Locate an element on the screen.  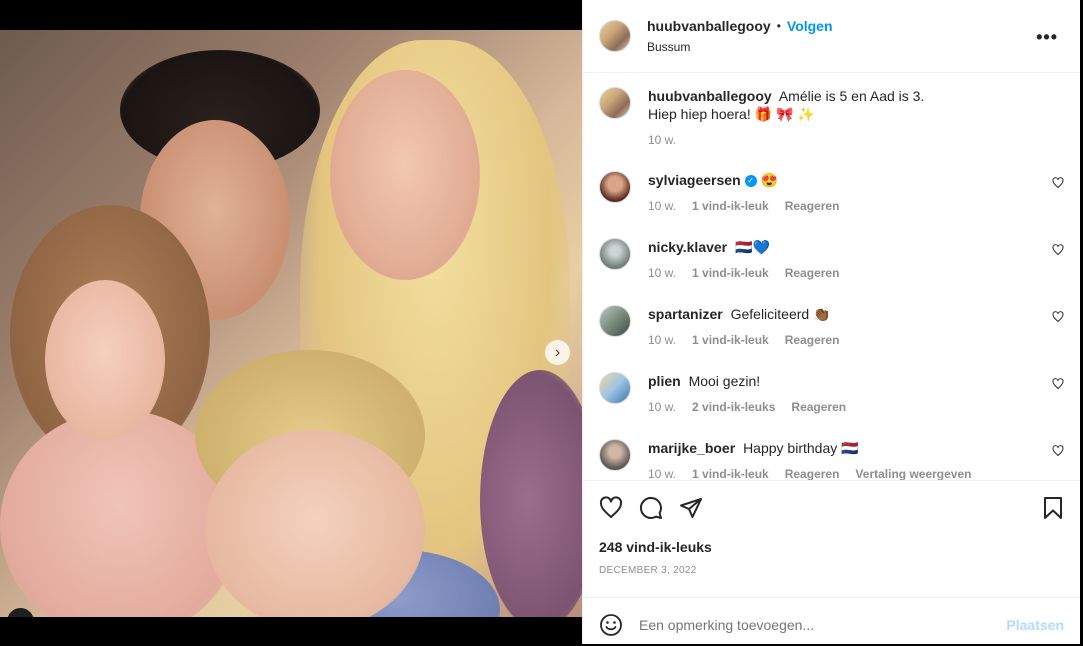
comment-content: Gefeliciteerd 👏🏾 is located at coordinates (780, 314).